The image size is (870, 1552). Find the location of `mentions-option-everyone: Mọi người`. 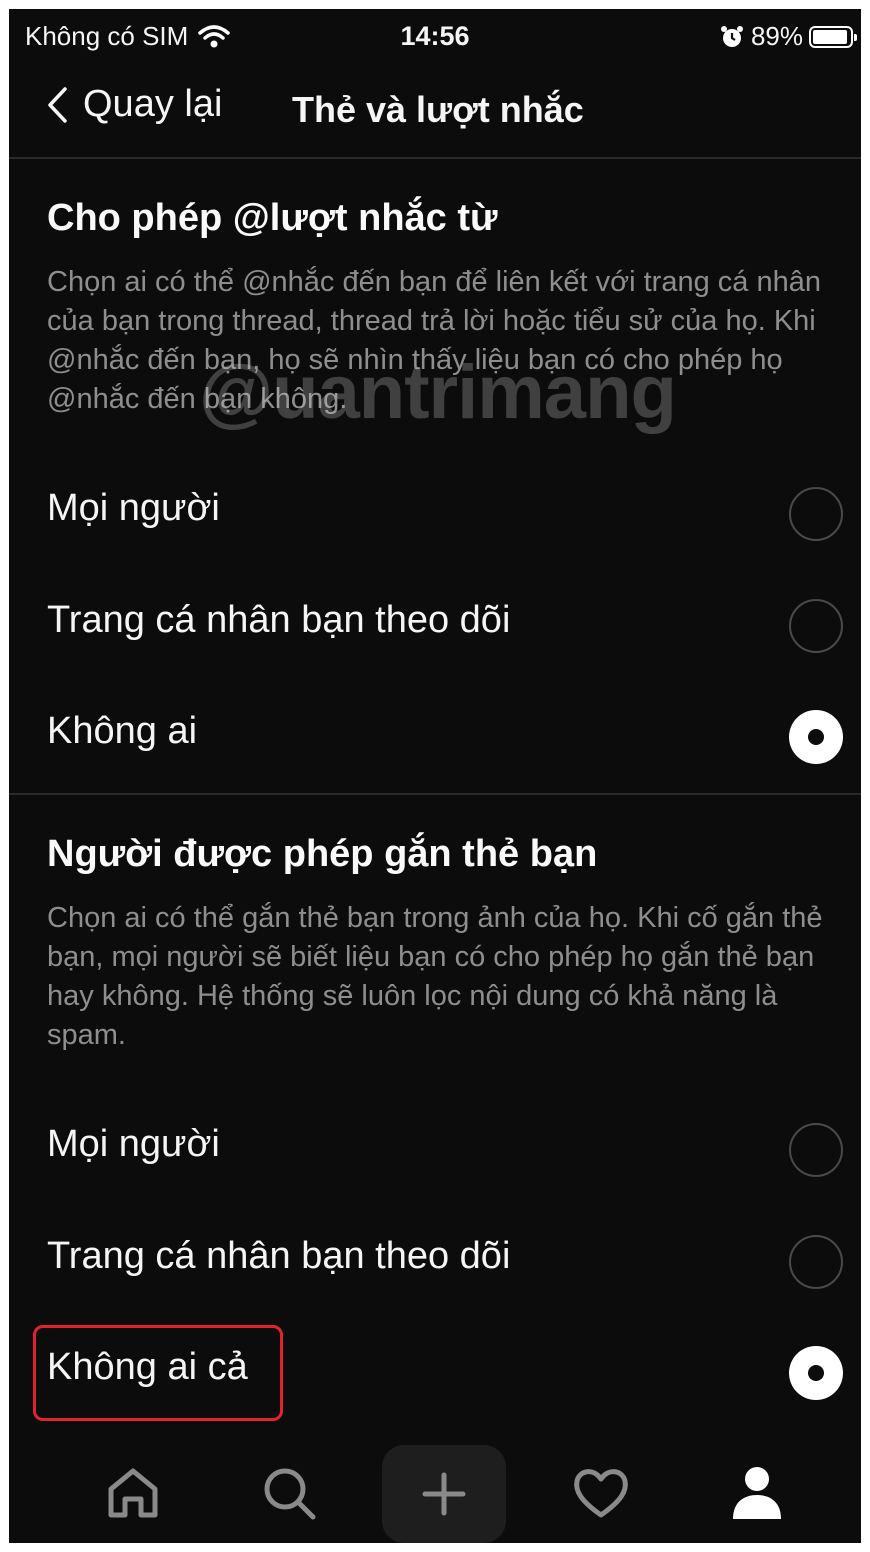

mentions-option-everyone: Mọi người is located at coordinates (435, 515).